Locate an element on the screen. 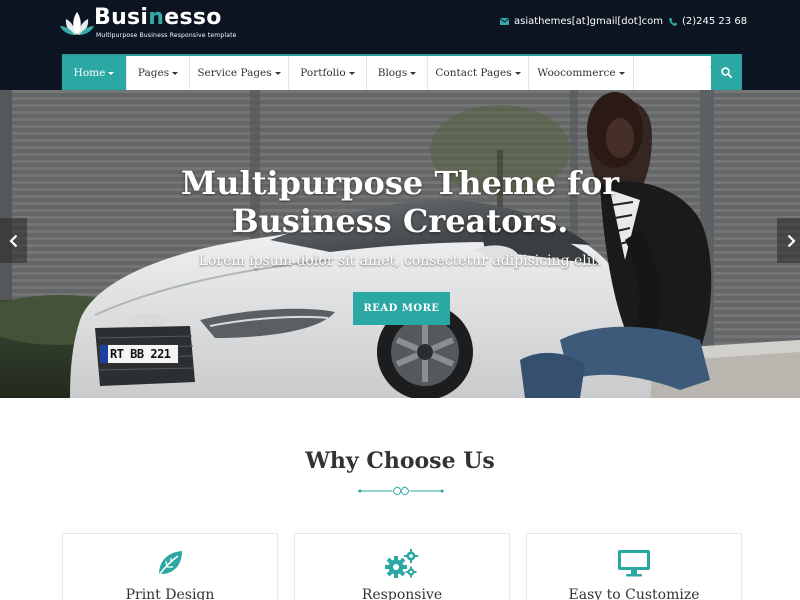 This screenshot has height=600, width=800. slider-prev-button is located at coordinates (13, 240).